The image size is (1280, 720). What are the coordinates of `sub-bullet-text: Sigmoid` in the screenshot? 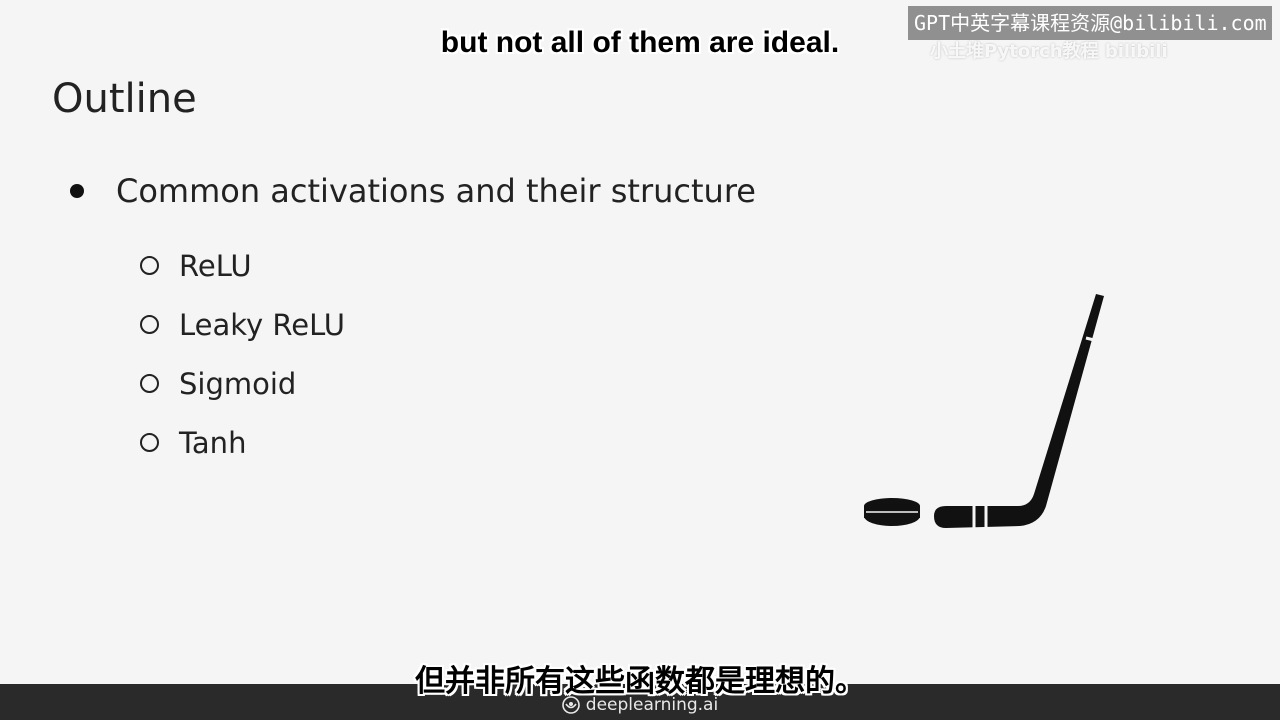 It's located at (238, 383).